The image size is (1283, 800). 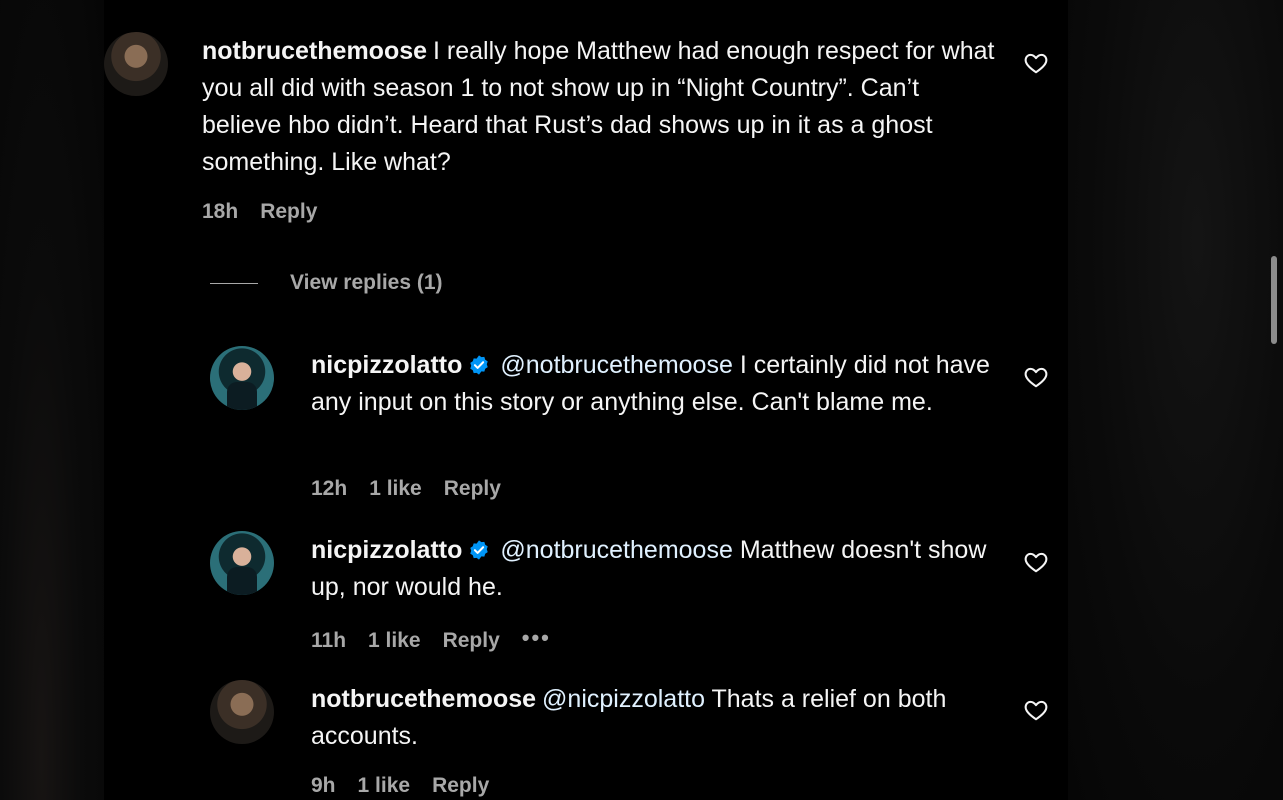 I want to click on comment-time: 9h, so click(x=323, y=785).